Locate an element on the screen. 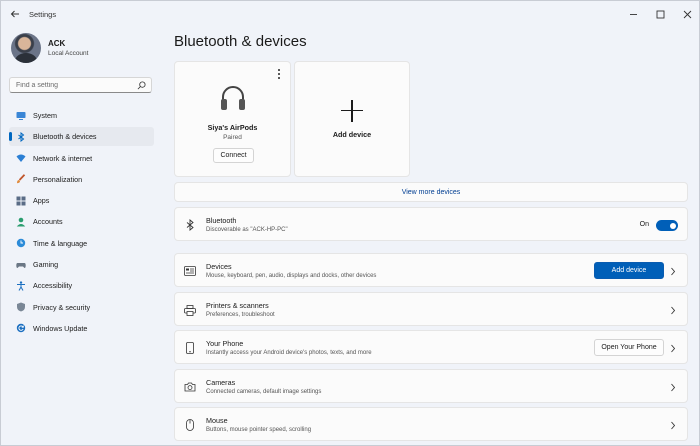 The width and height of the screenshot is (700, 446). view-more-devices-link: View more devices is located at coordinates (431, 192).